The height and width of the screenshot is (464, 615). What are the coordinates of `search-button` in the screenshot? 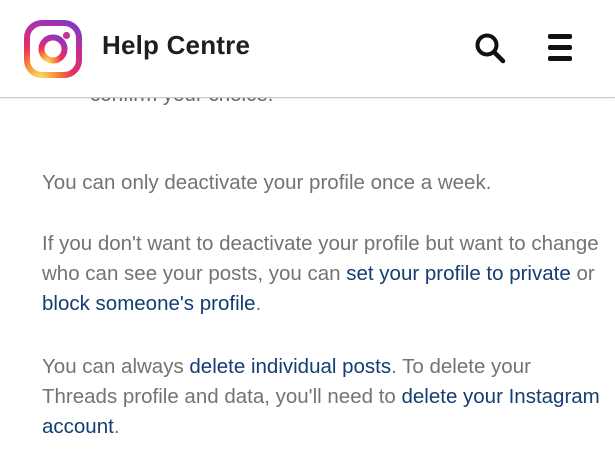 It's located at (490, 48).